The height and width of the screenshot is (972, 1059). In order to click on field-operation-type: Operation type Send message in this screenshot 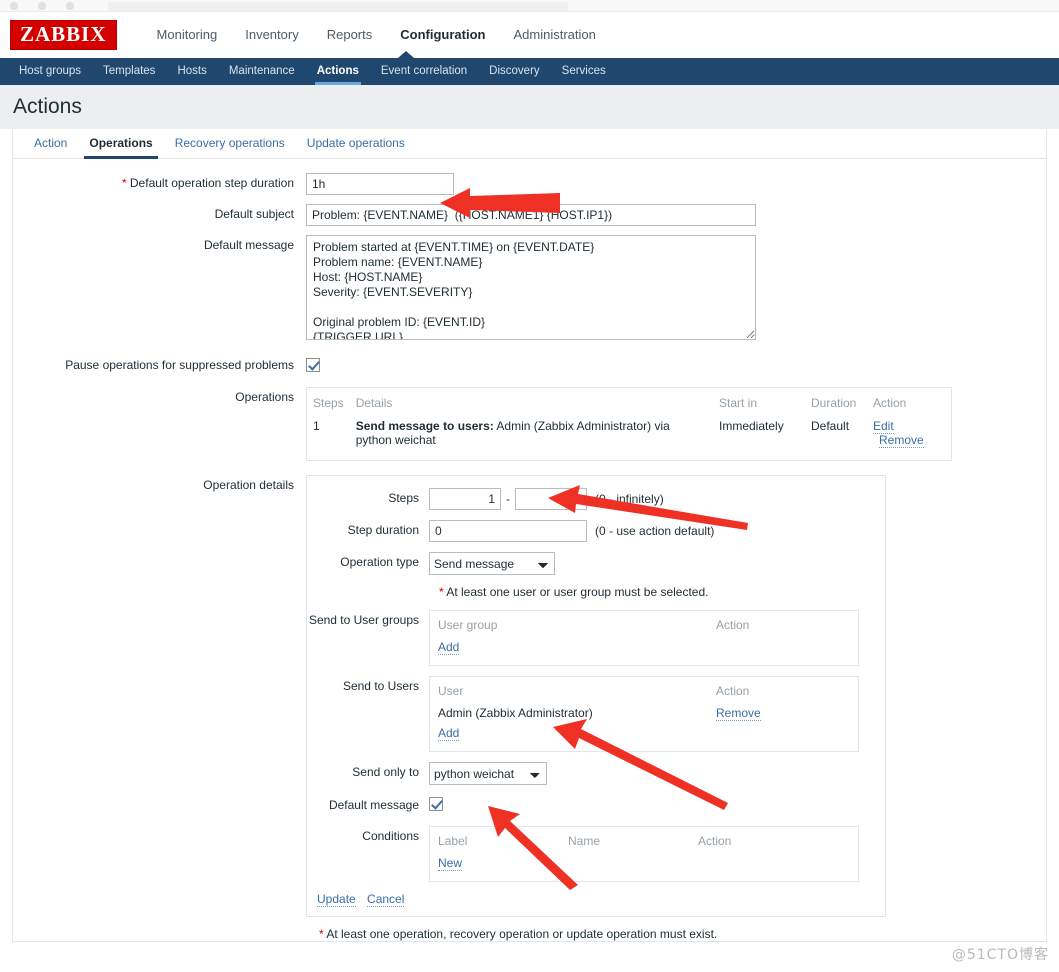, I will do `click(596, 563)`.